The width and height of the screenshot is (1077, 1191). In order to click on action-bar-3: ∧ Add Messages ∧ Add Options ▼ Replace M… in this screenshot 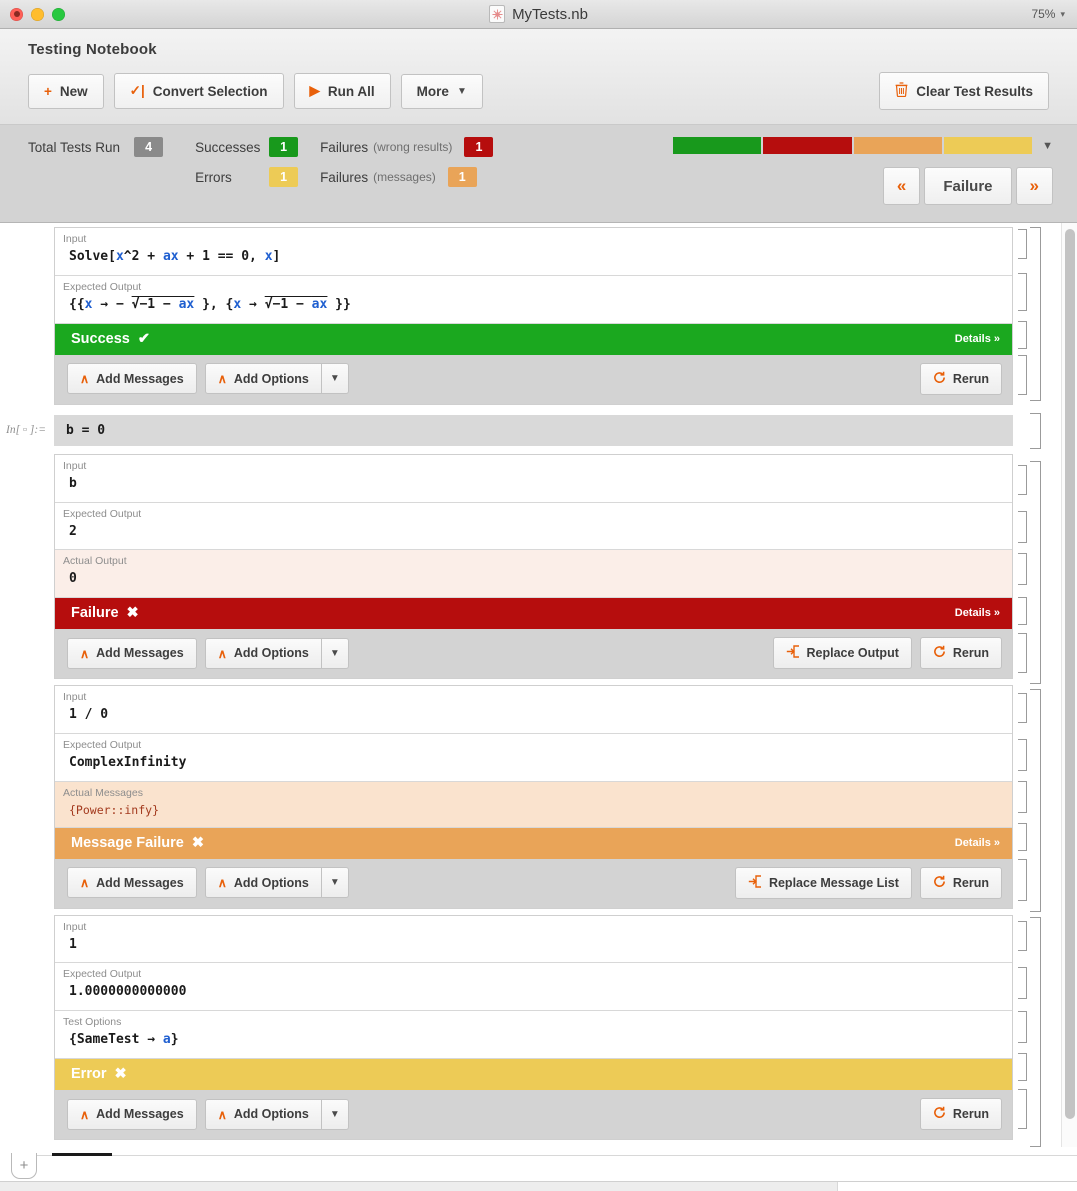, I will do `click(533, 883)`.